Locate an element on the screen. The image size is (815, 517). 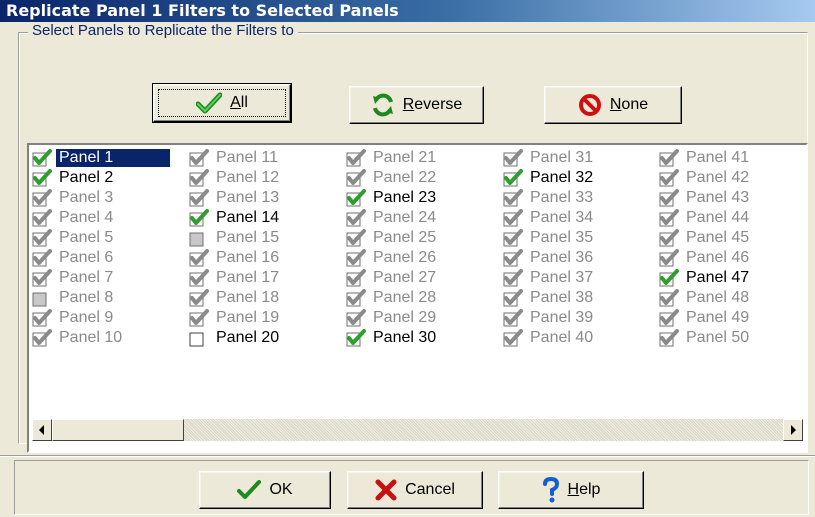
panel-checkbox-item: Panel 45 is located at coordinates (705, 238).